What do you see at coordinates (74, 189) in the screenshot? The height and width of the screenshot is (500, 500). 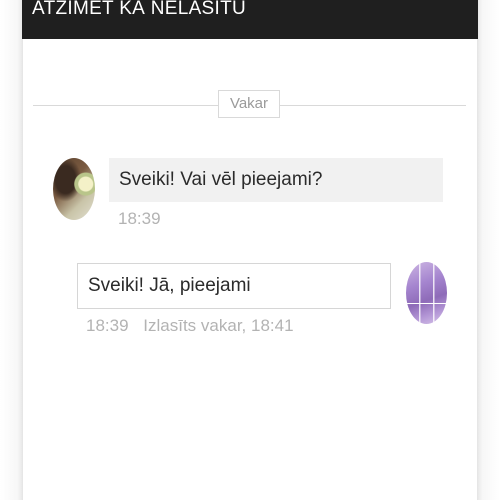 I see `sender-avatar` at bounding box center [74, 189].